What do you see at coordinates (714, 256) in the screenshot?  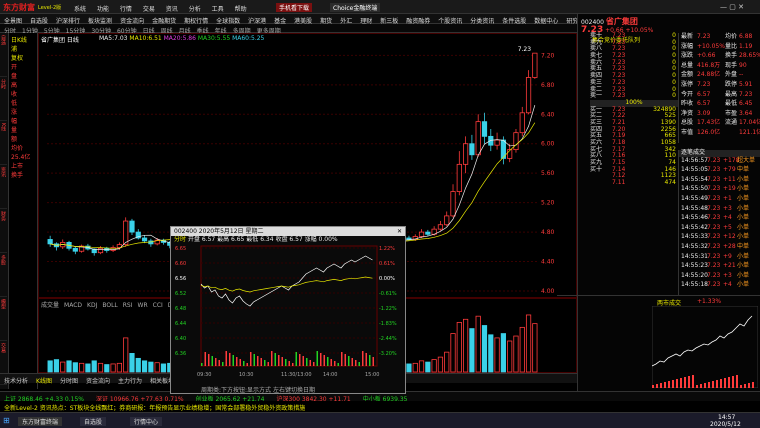 I see `tick-price: 7.23` at bounding box center [714, 256].